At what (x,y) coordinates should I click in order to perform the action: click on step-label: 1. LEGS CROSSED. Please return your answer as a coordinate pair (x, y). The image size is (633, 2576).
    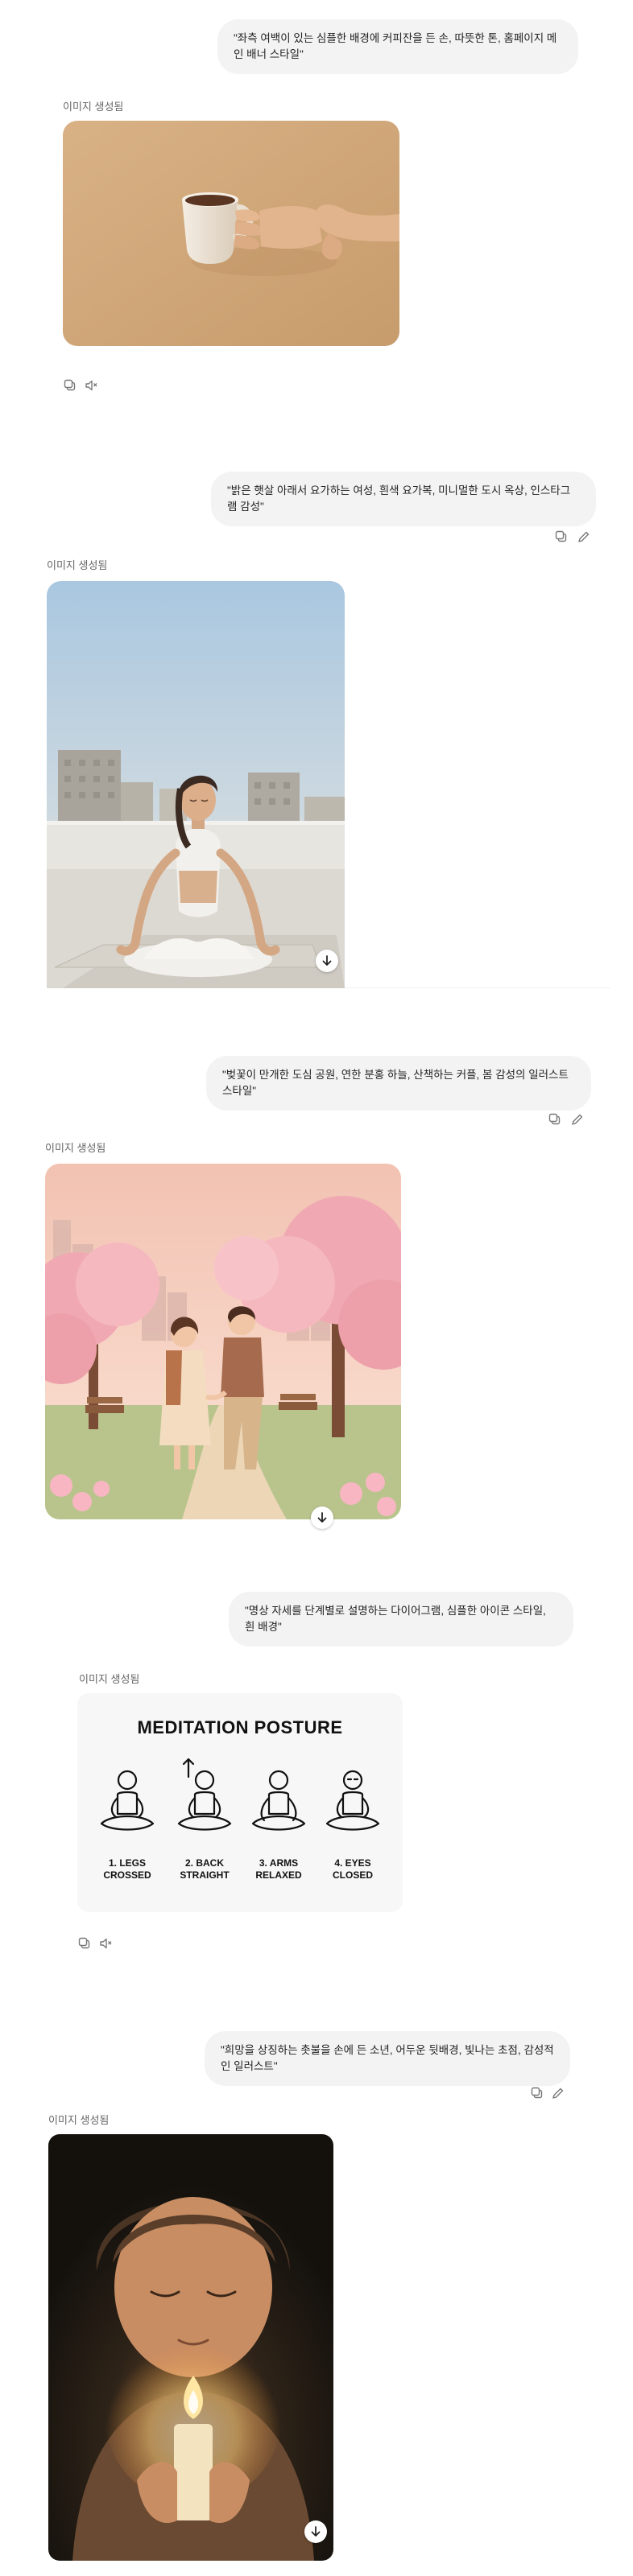
    Looking at the image, I should click on (127, 1869).